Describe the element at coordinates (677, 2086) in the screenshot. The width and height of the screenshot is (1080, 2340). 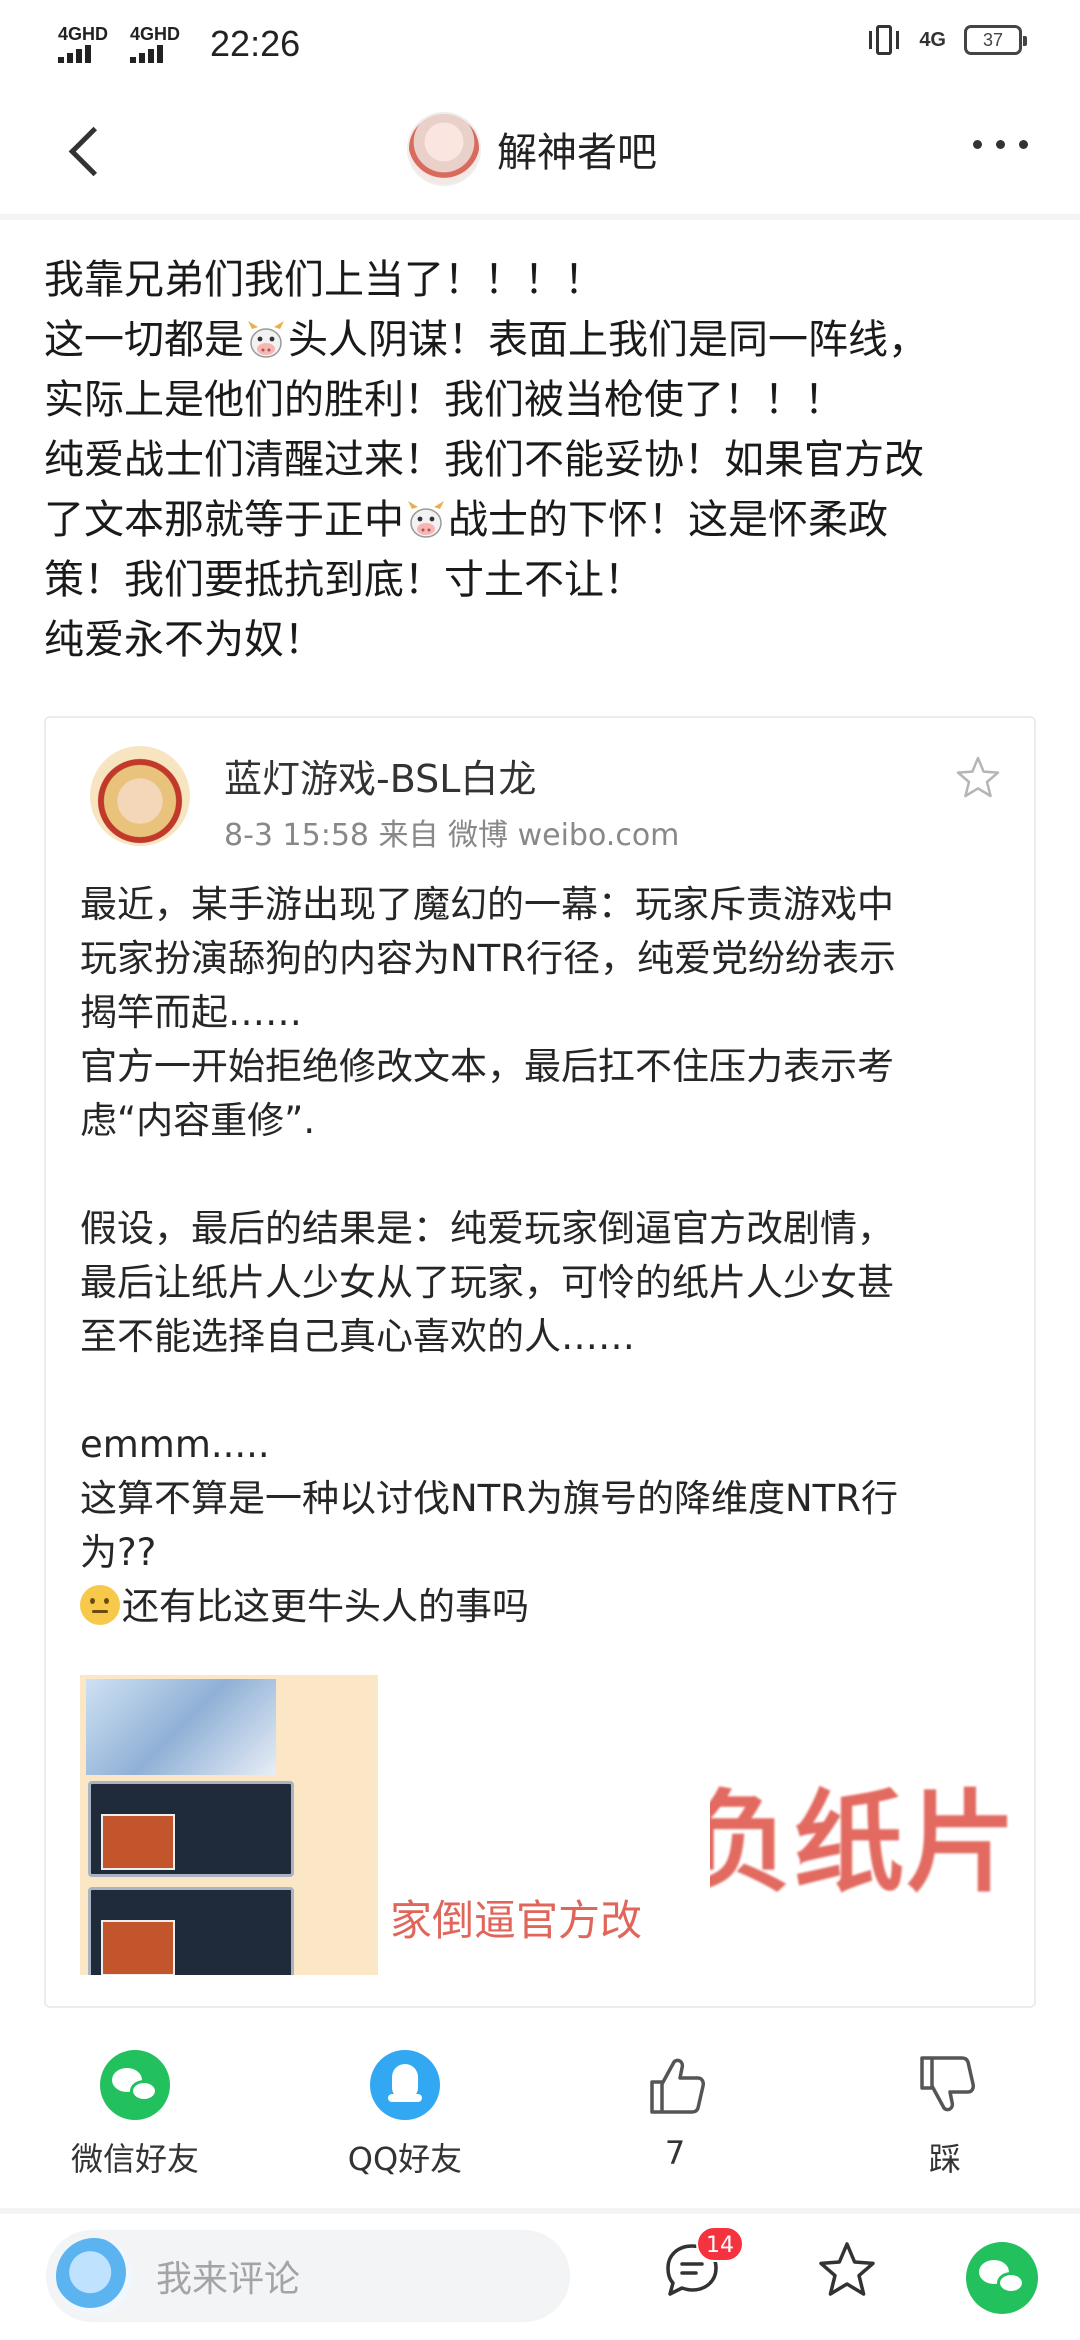
I see `thumbs-up-icon` at that location.